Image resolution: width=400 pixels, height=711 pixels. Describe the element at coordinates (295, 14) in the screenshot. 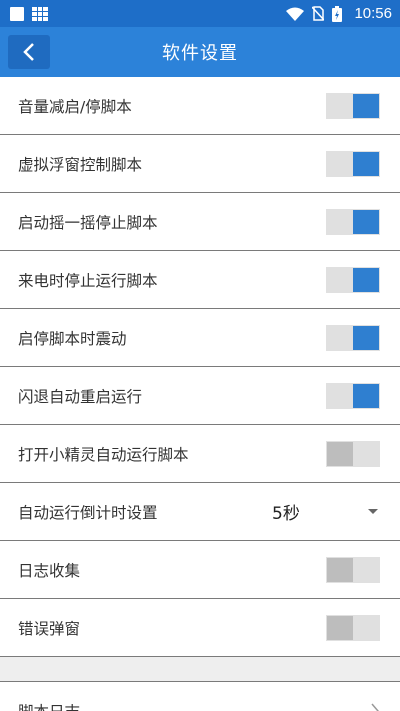

I see `wifi-icon` at that location.